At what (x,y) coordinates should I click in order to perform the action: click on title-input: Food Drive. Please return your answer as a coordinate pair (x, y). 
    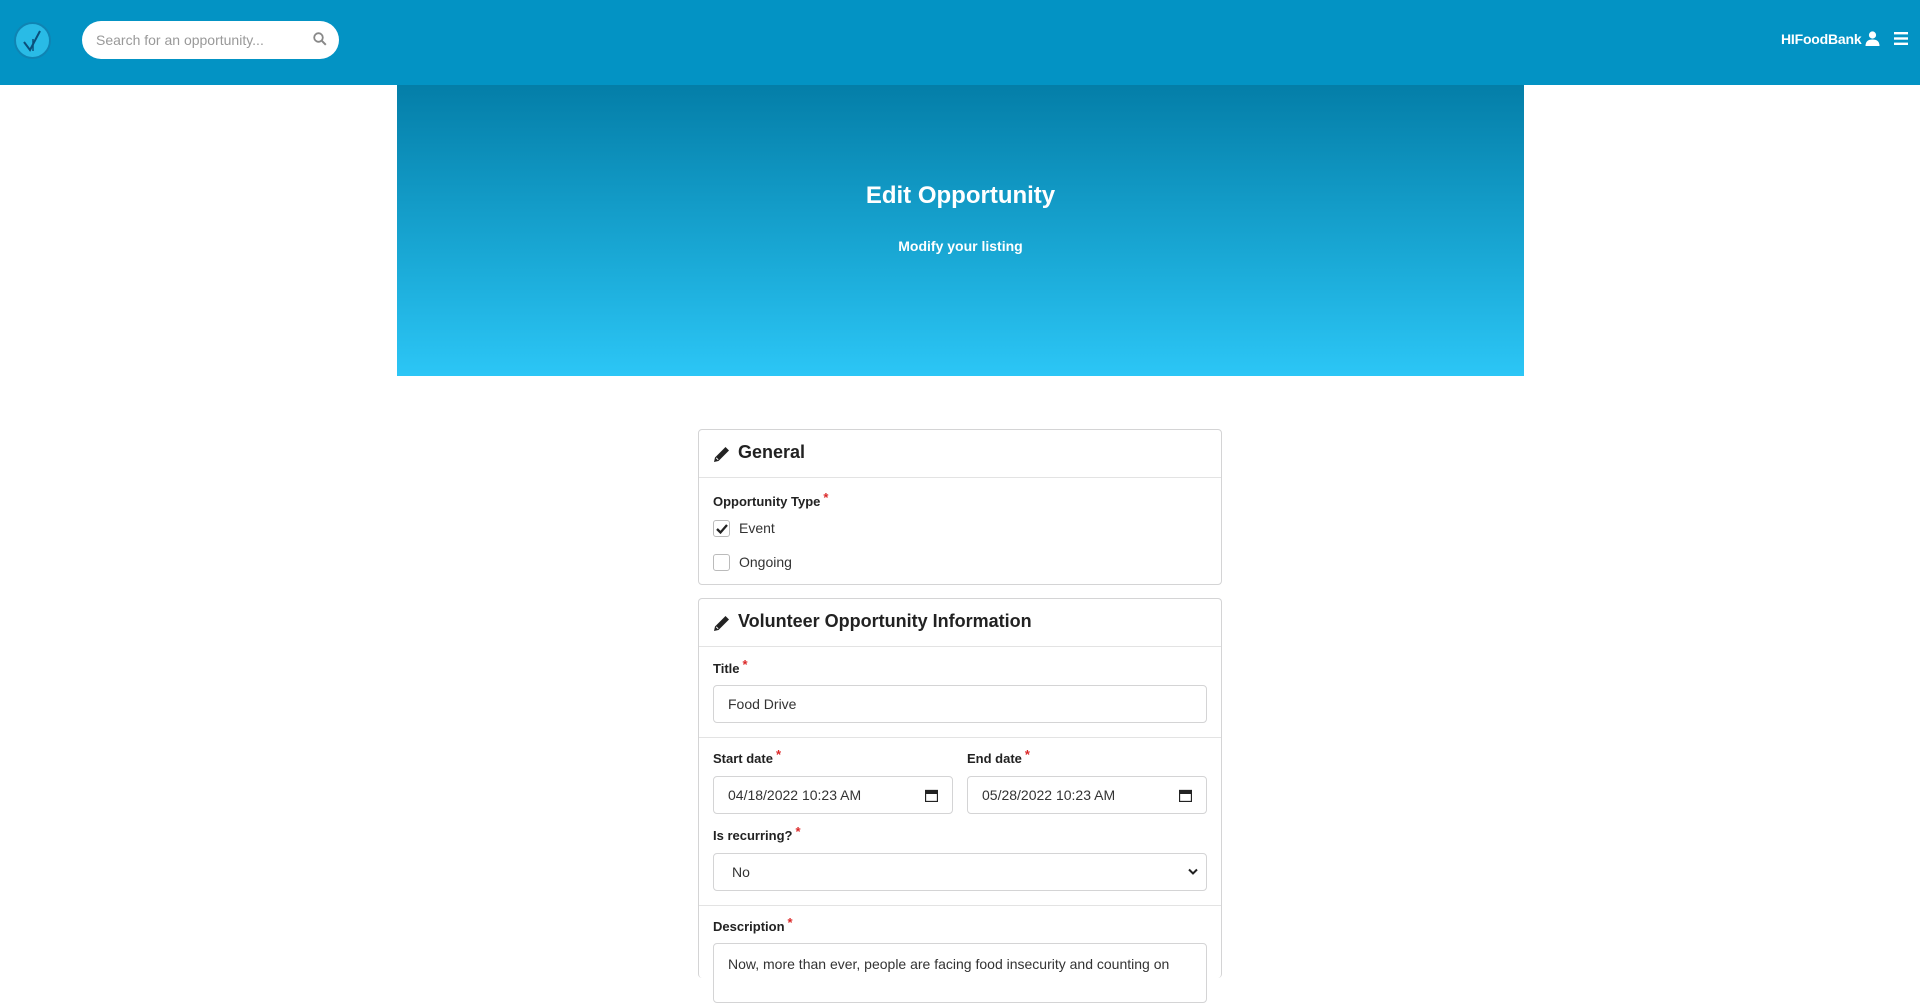
    Looking at the image, I should click on (960, 704).